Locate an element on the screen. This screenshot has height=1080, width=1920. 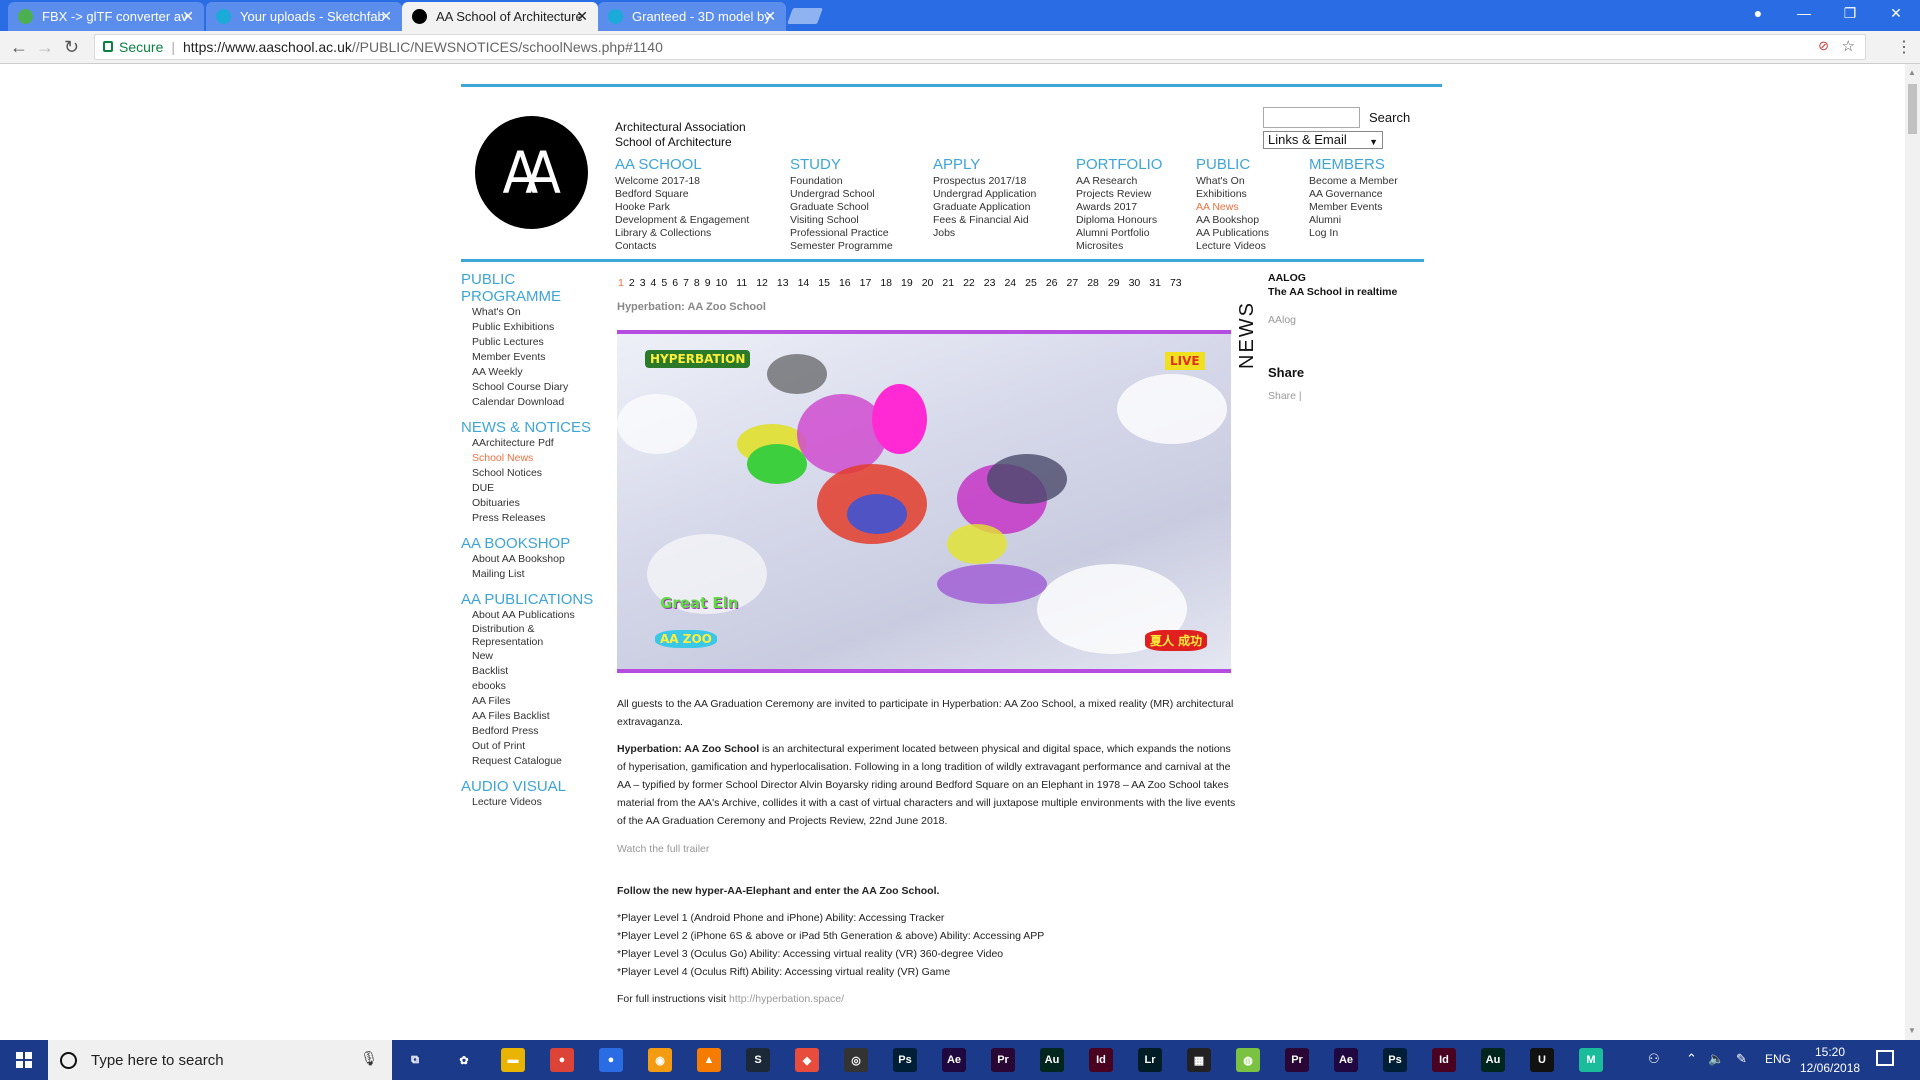
sidebar-item: Backlist is located at coordinates (541, 671).